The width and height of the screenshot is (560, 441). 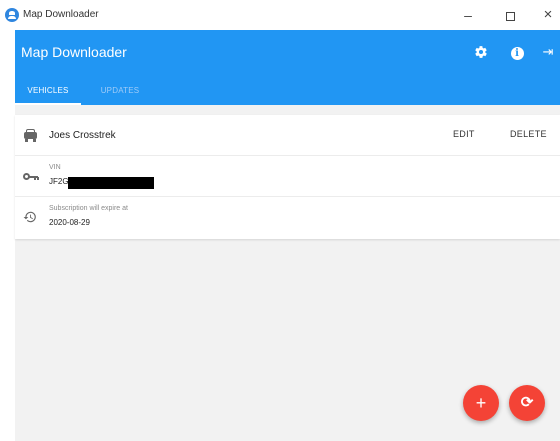 I want to click on vehicle-name-row: Joes Crosstrek EDIT DELETE, so click(x=287, y=135).